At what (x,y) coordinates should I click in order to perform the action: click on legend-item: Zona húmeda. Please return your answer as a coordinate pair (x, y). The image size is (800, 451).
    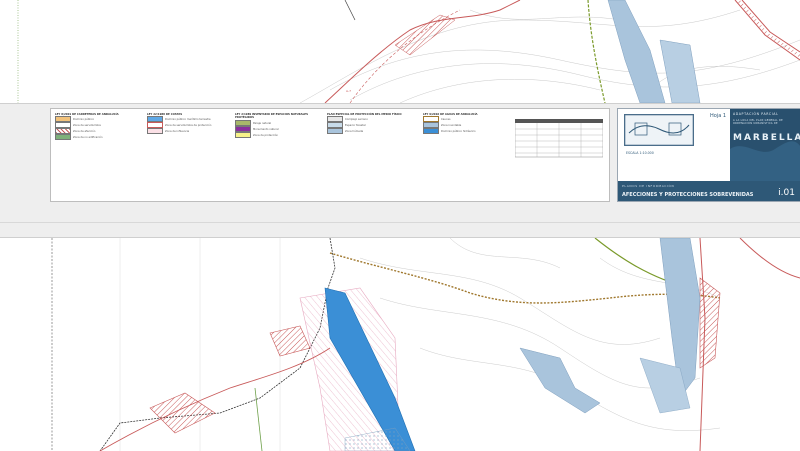
    Looking at the image, I should click on (354, 132).